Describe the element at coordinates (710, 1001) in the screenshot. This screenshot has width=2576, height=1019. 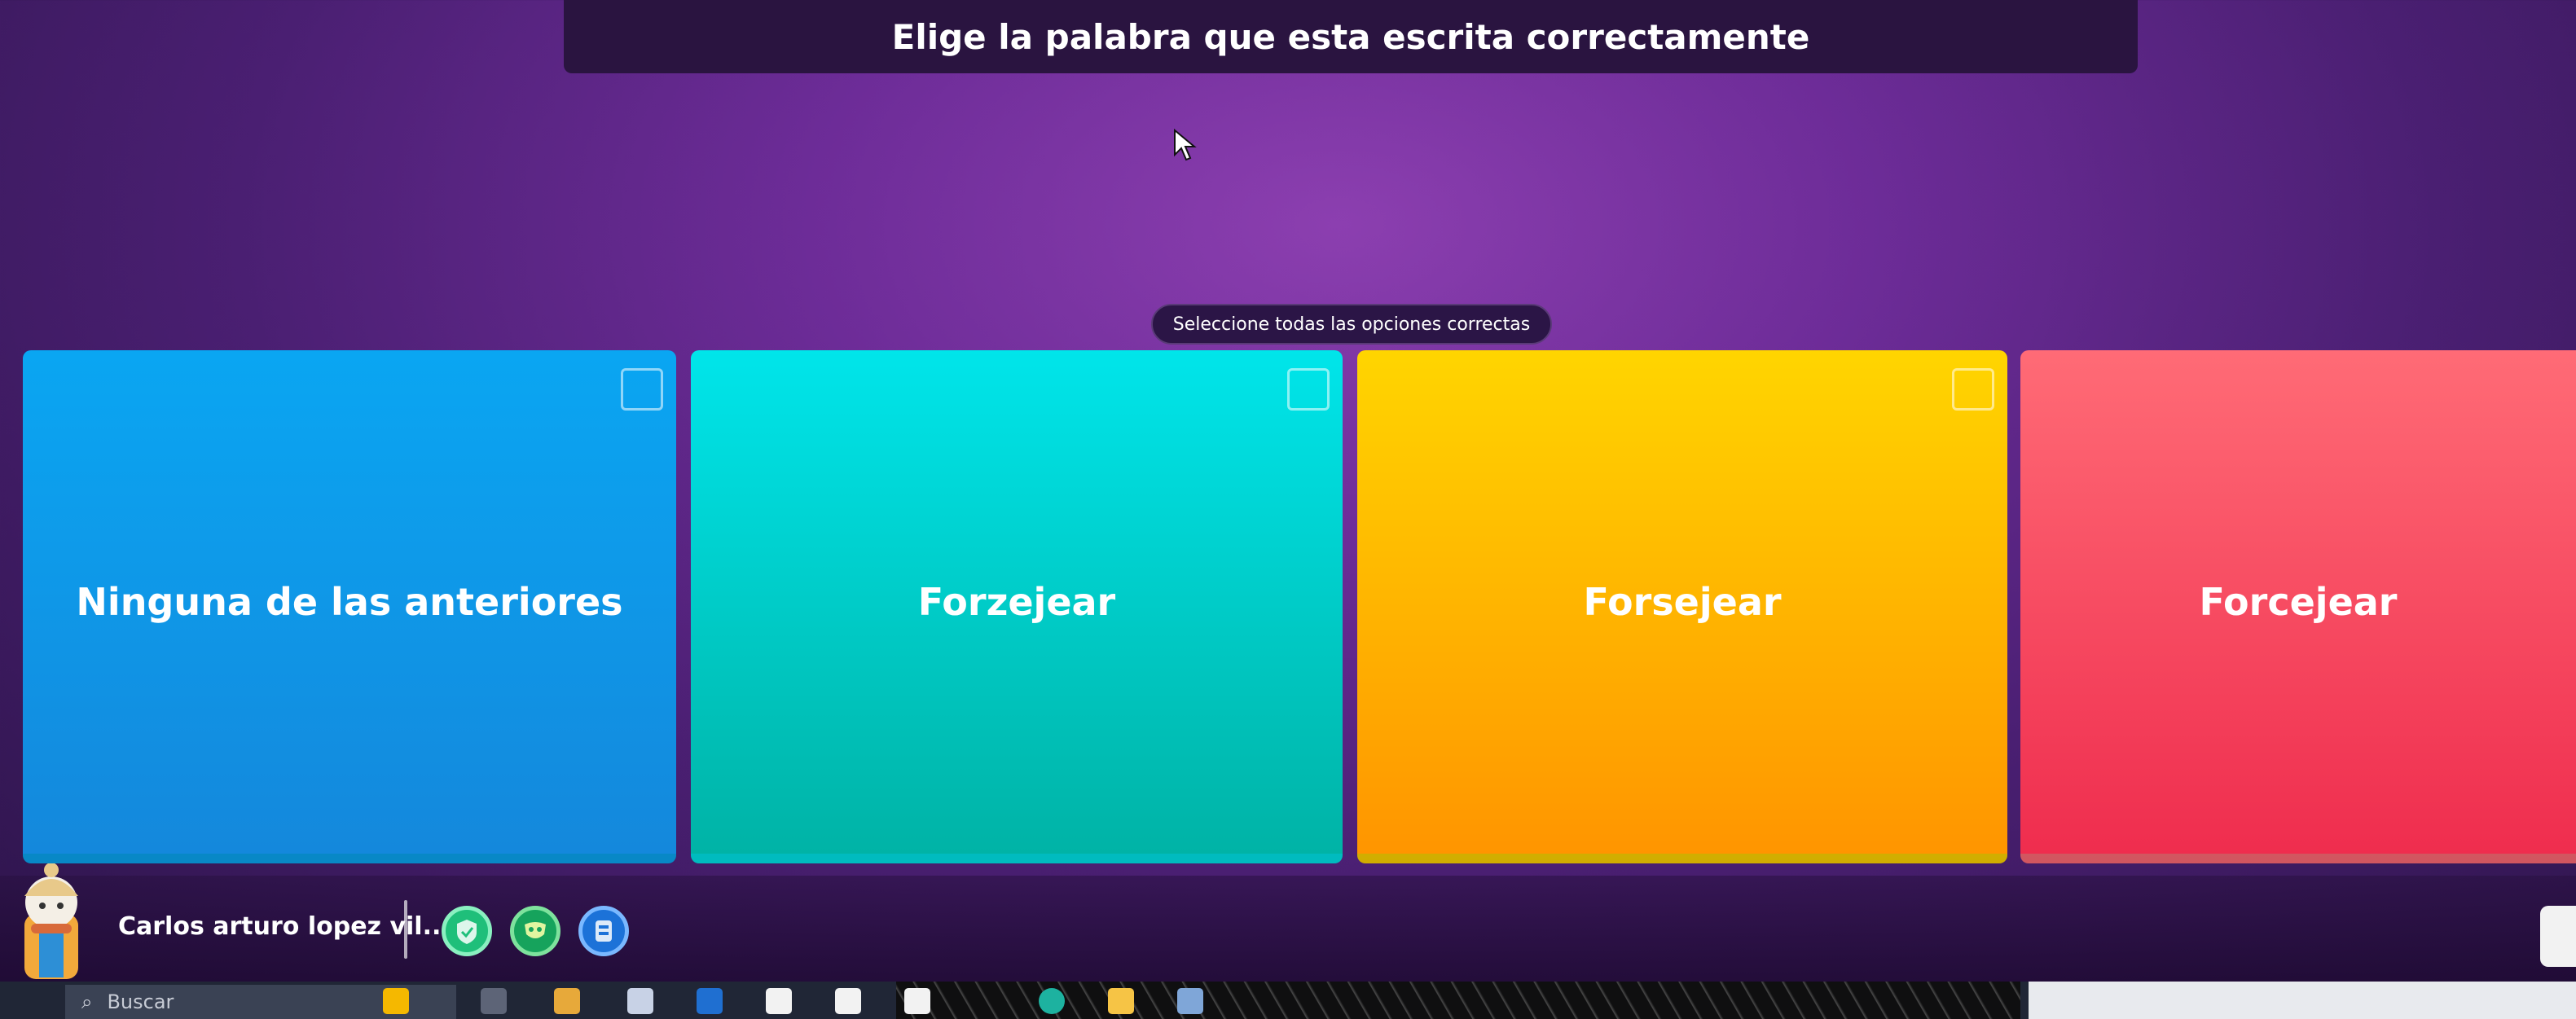
I see `mail-icon` at that location.